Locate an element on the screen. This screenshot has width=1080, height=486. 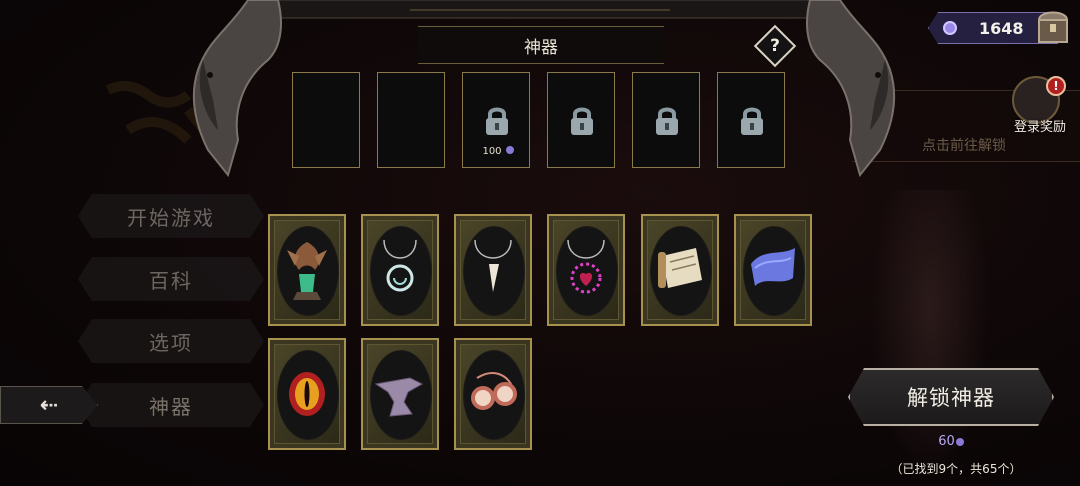
back-arrow-icon: ⇠ is located at coordinates (49, 405).